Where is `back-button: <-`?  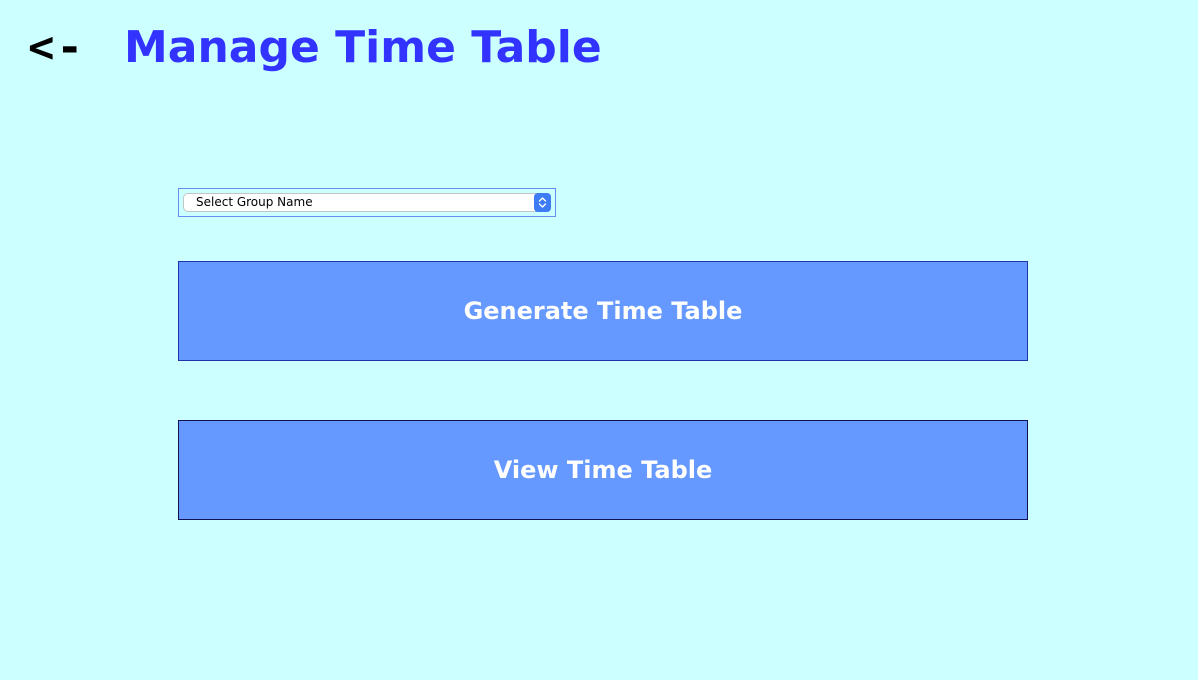 back-button: <- is located at coordinates (56, 48).